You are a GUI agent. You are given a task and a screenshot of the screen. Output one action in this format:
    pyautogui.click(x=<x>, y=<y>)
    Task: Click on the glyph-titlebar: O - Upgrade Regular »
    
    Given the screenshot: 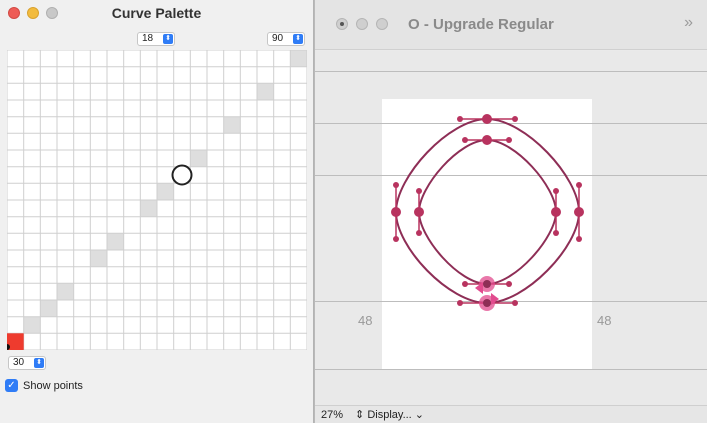 What is the action you would take?
    pyautogui.click(x=511, y=25)
    